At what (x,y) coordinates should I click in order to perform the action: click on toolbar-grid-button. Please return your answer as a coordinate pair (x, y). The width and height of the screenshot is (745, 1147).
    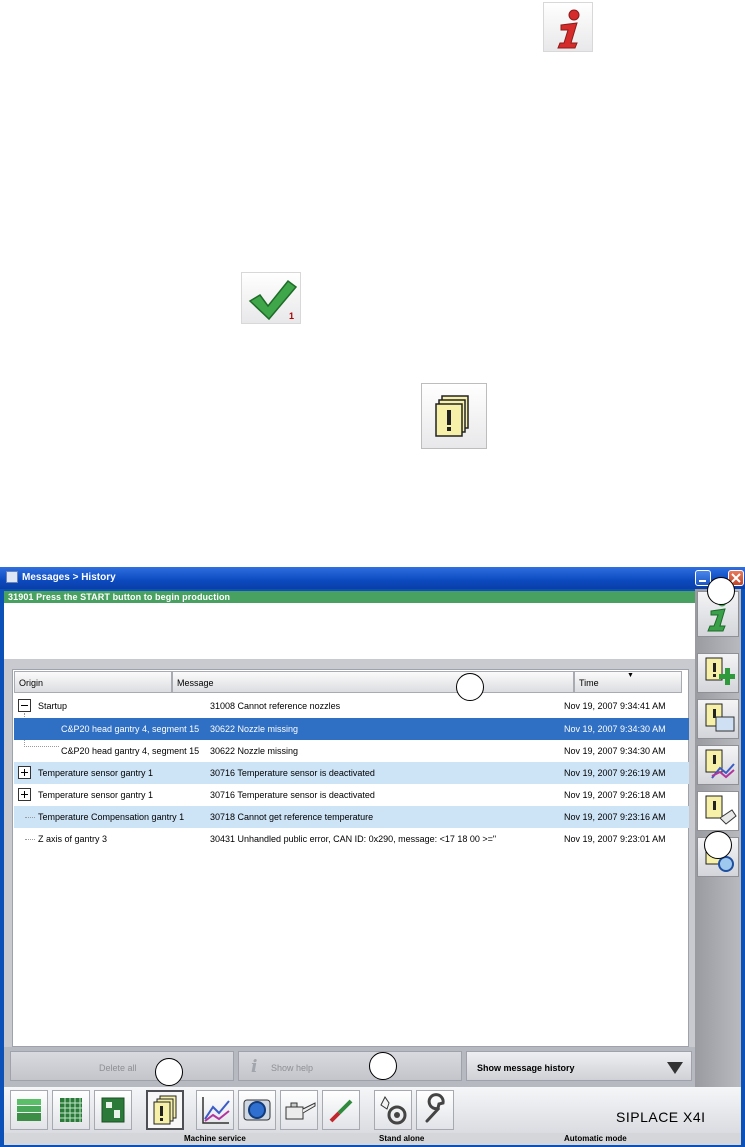
    Looking at the image, I should click on (71, 1110).